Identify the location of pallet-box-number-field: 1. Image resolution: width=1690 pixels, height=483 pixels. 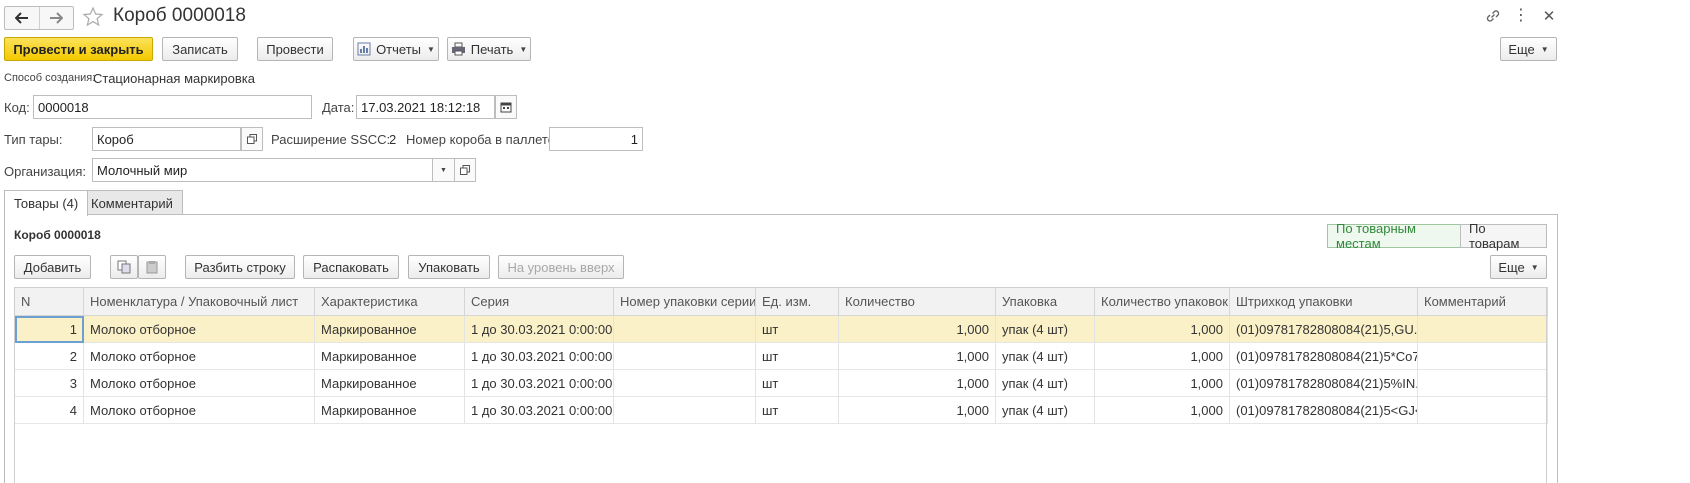
(596, 139).